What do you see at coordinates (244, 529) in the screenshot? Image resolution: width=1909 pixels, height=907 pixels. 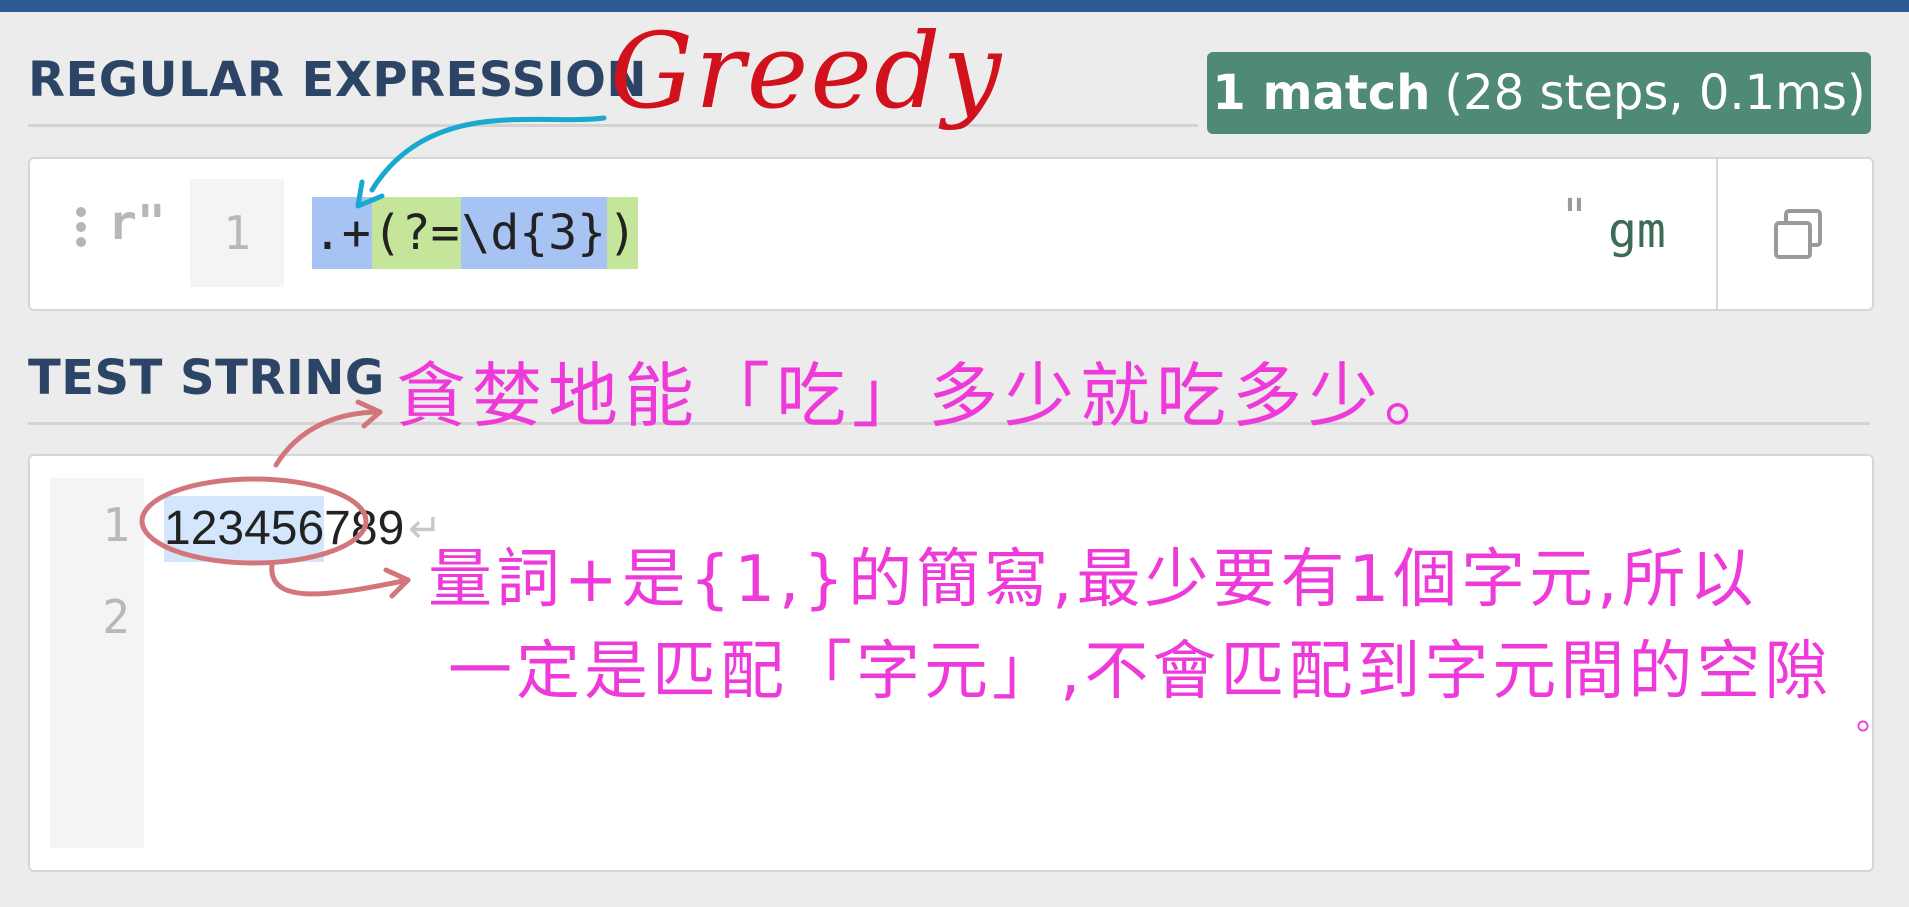 I see `match-highlight: 123456` at bounding box center [244, 529].